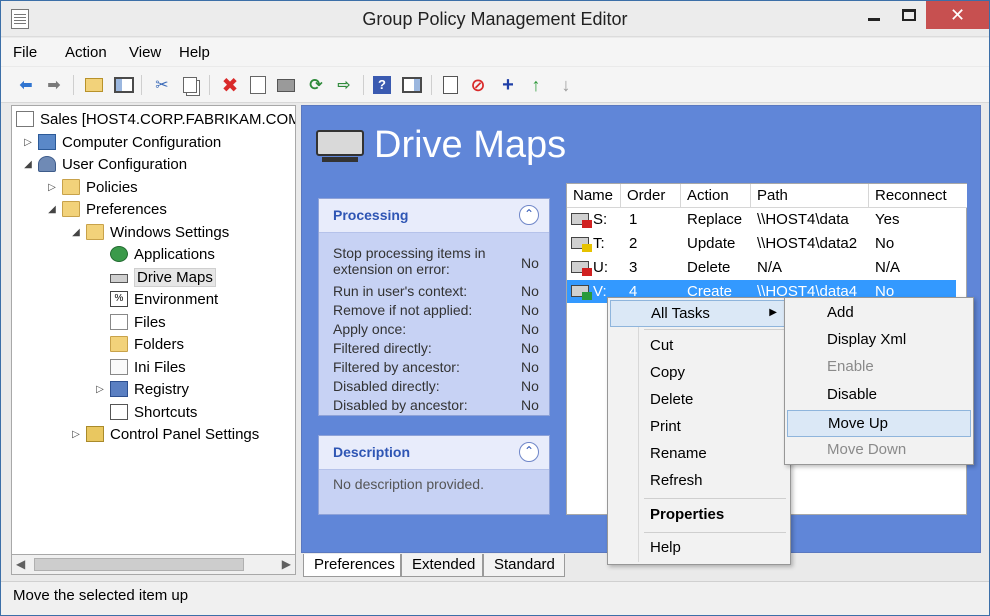  What do you see at coordinates (651, 196) in the screenshot?
I see `column-header-order: Order` at bounding box center [651, 196].